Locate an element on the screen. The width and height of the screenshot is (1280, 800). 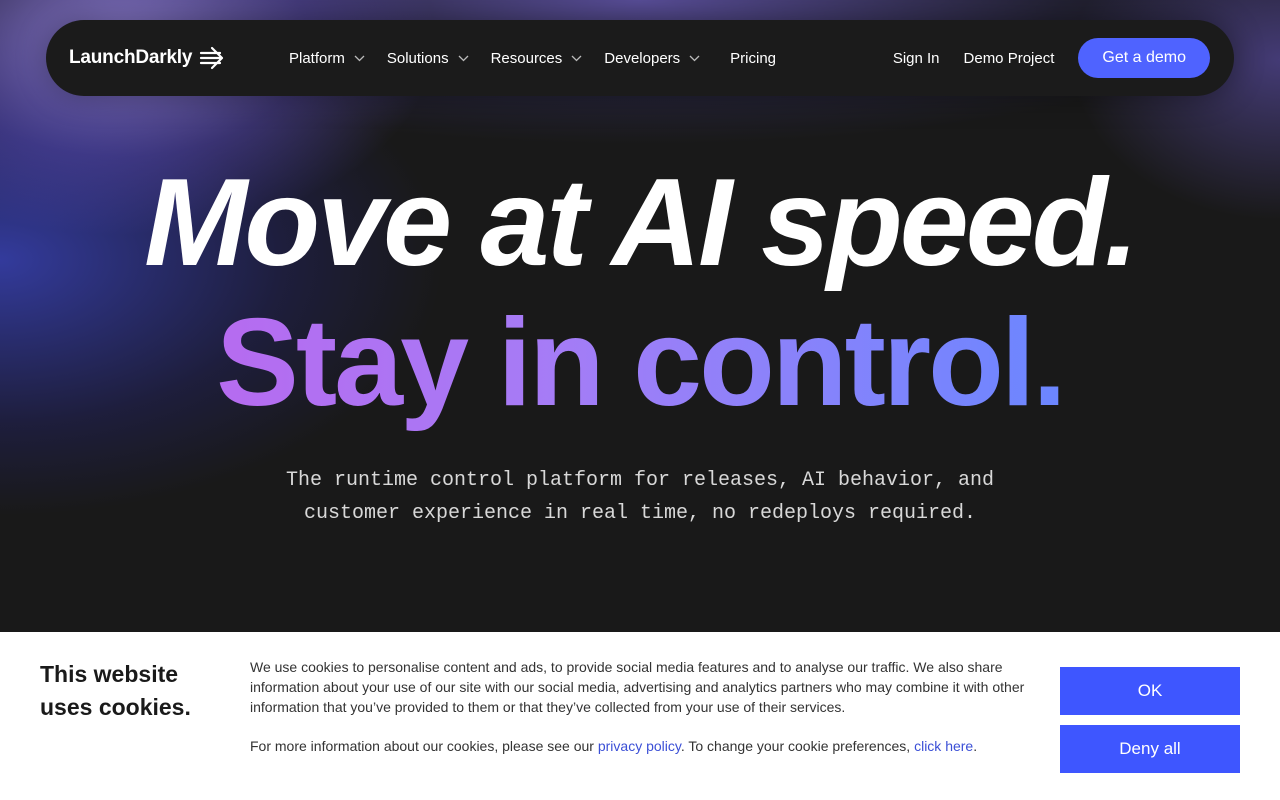
cookie-preferences-link: click here is located at coordinates (943, 746).